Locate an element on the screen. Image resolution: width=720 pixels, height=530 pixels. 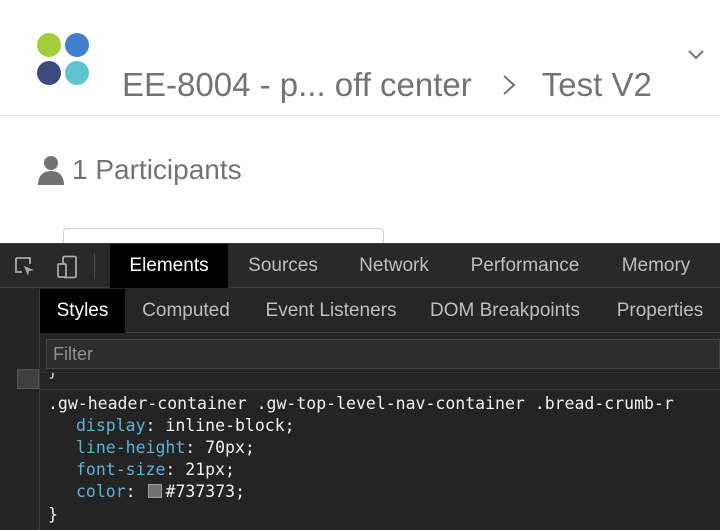
subtab-computed: Computed is located at coordinates (186, 311).